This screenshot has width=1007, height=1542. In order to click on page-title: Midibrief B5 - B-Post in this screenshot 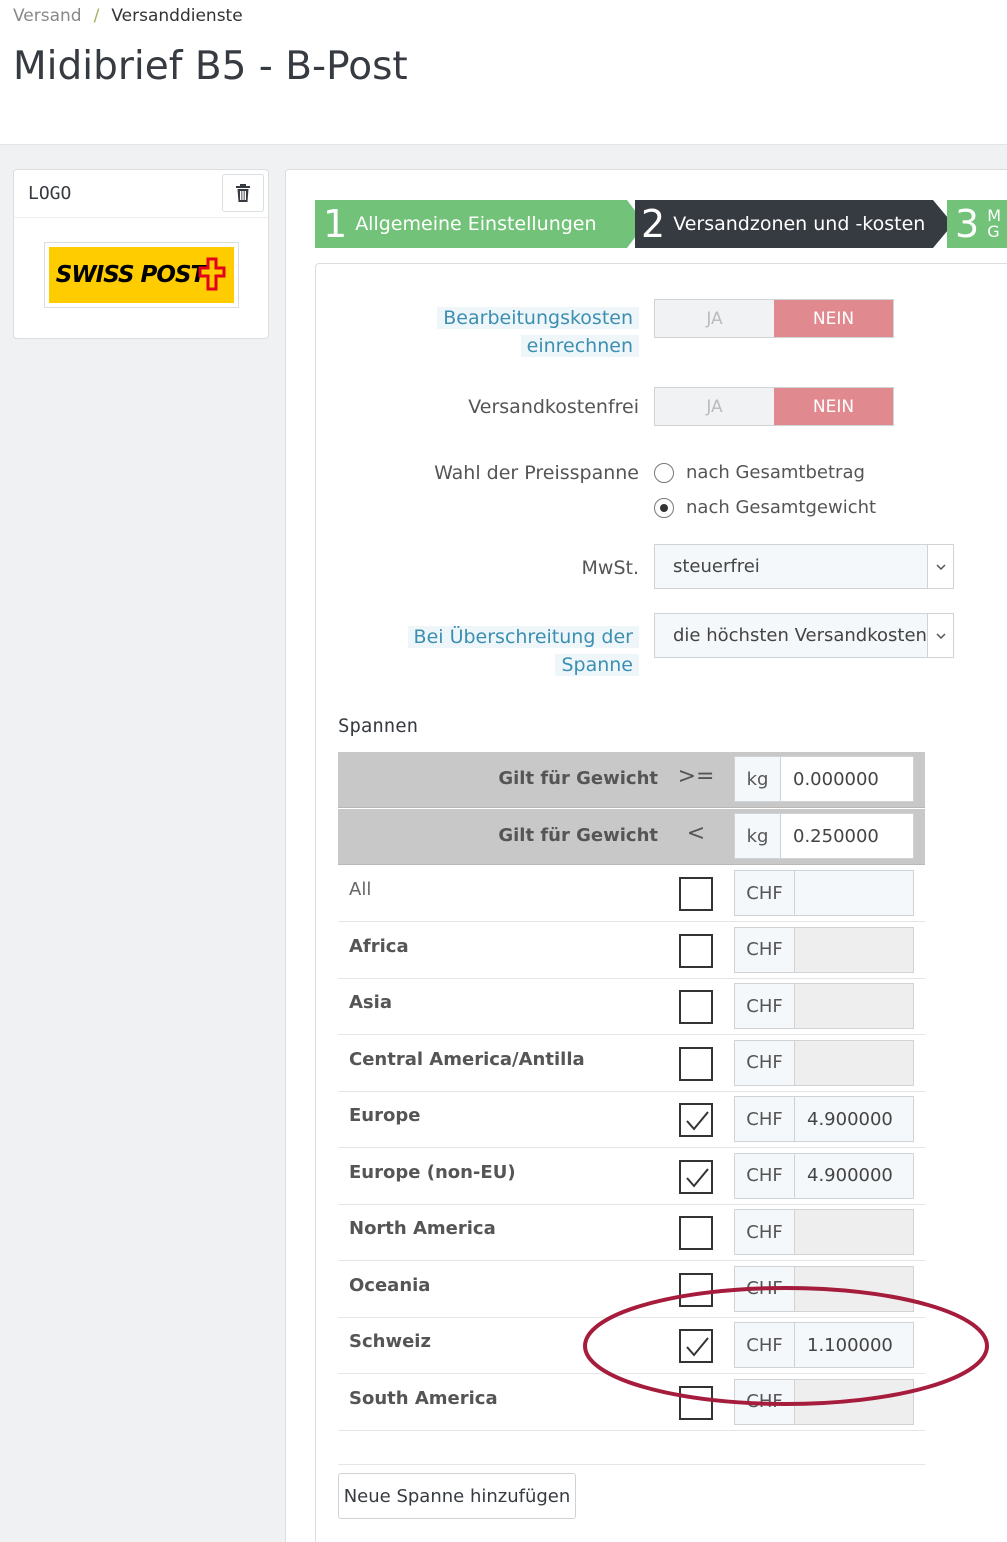, I will do `click(210, 66)`.